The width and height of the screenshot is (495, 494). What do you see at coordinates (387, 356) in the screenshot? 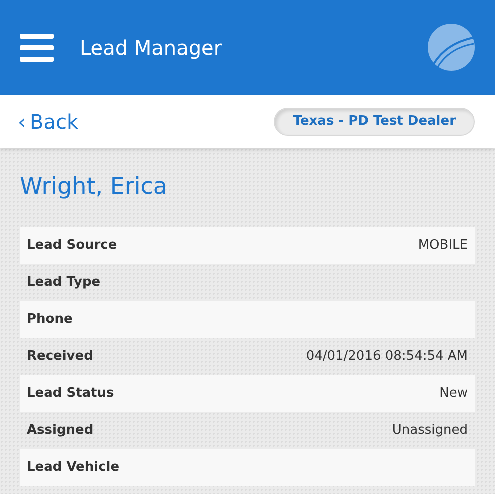
I see `field-value: 04/01/2016 08:54:54 AM` at bounding box center [387, 356].